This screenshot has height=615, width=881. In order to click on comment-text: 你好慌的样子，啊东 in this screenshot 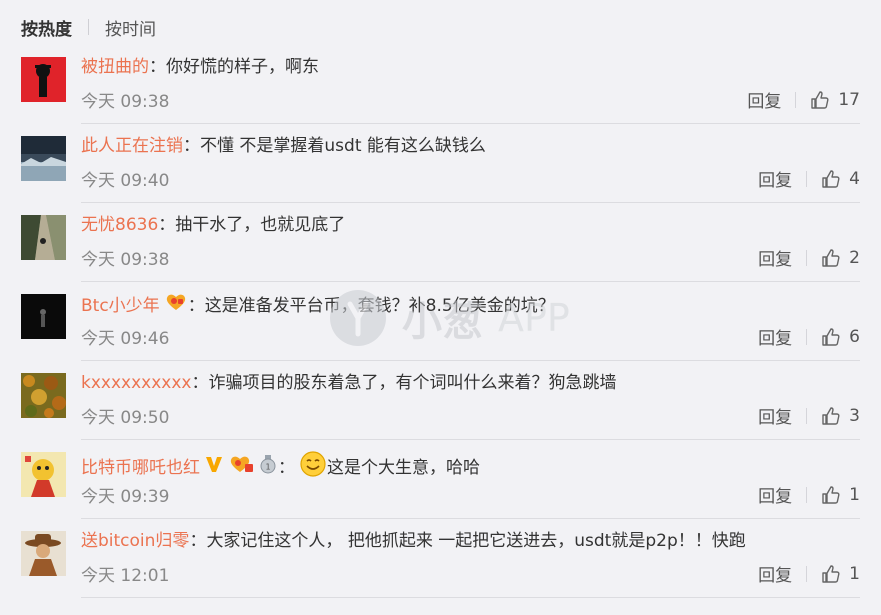, I will do `click(242, 67)`.